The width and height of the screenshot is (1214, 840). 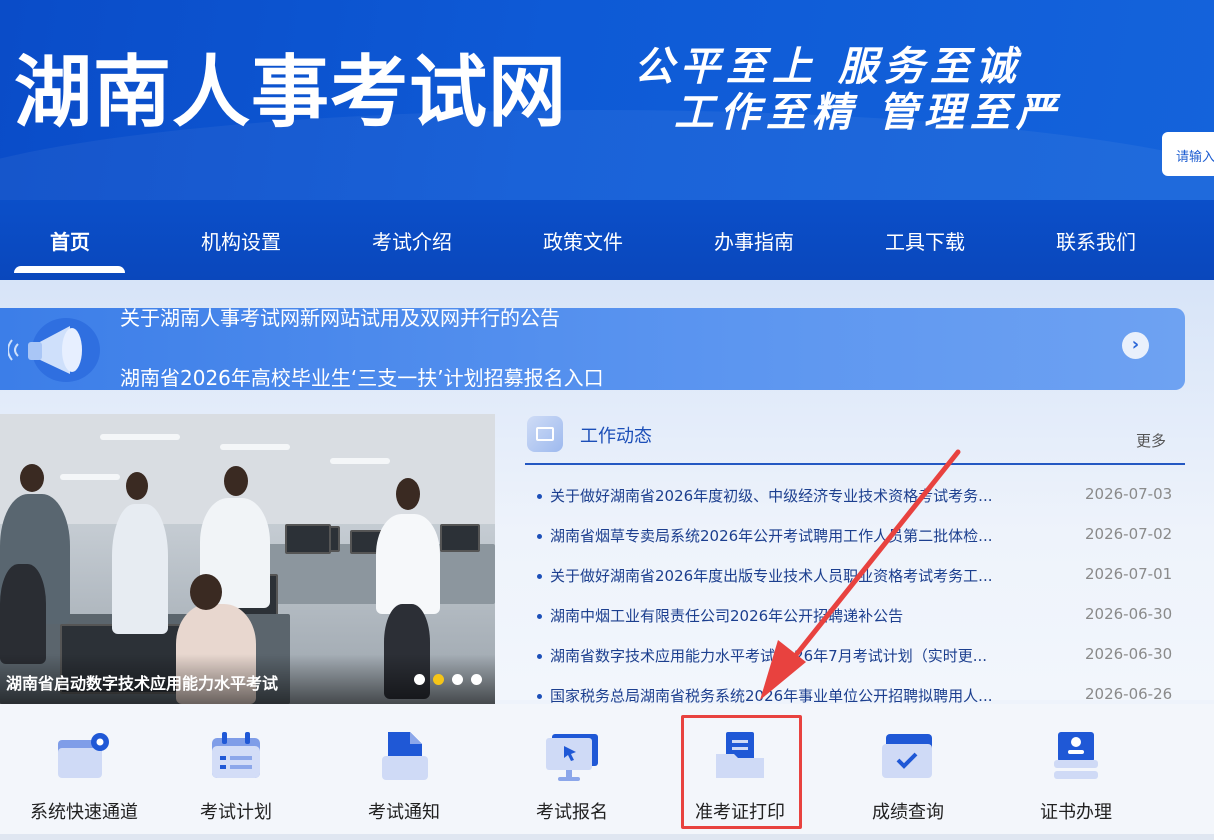 What do you see at coordinates (925, 240) in the screenshot?
I see `nav-item-downloads: 工具下载` at bounding box center [925, 240].